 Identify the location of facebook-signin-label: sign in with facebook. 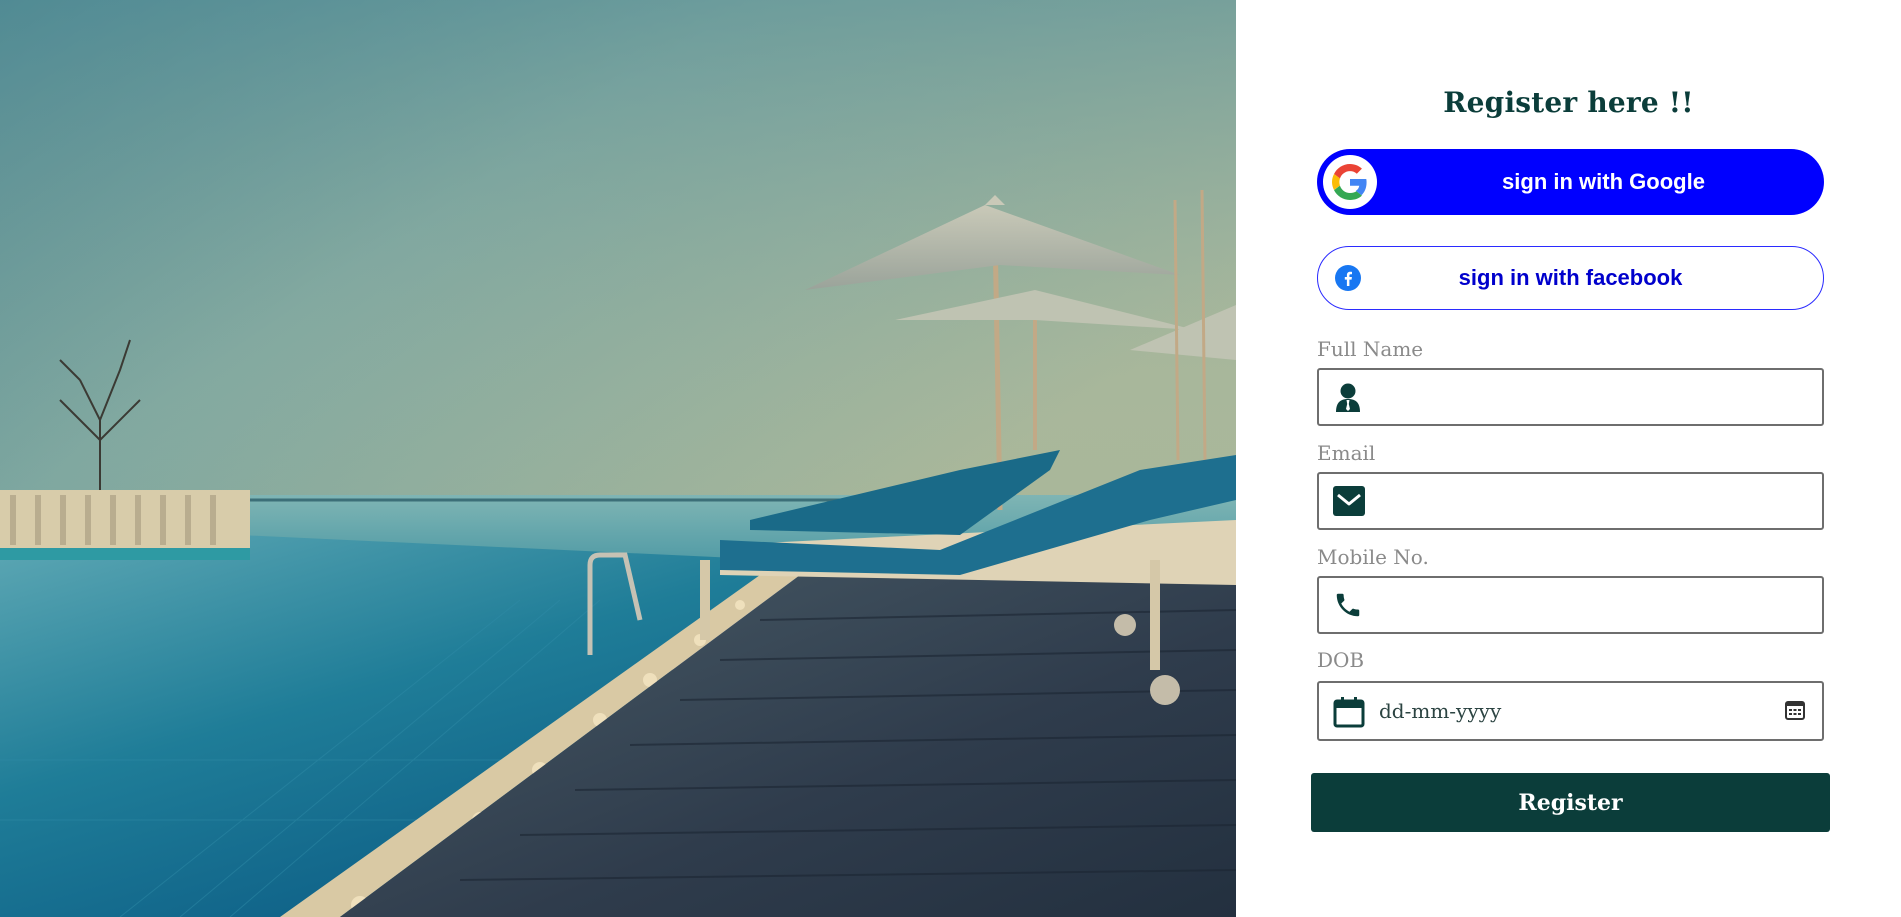
(1570, 277).